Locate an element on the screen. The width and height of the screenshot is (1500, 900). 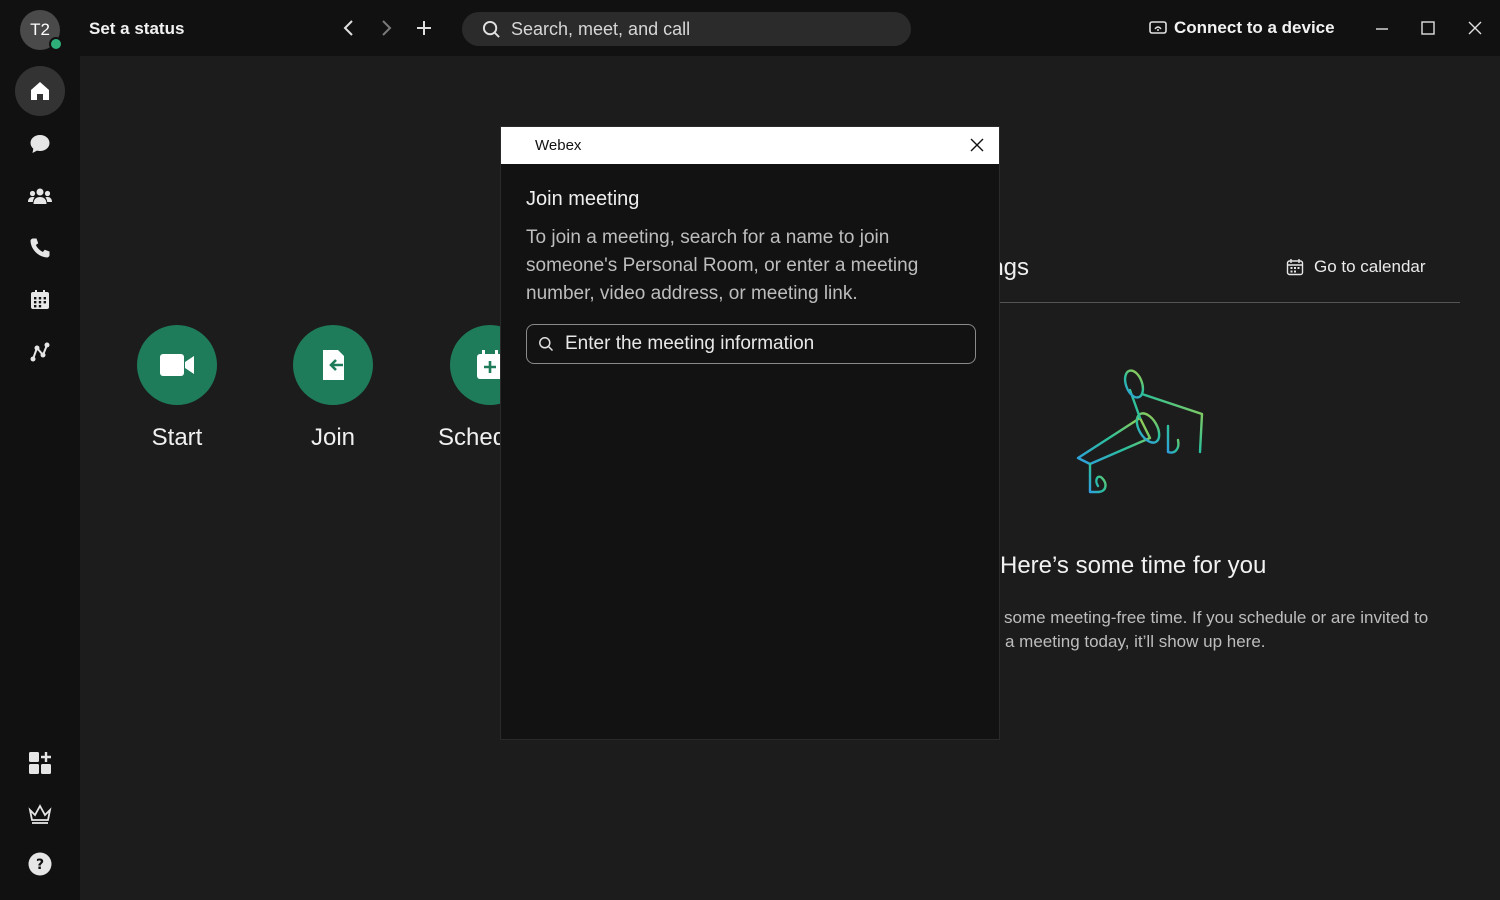
maximize-icon is located at coordinates (1428, 28).